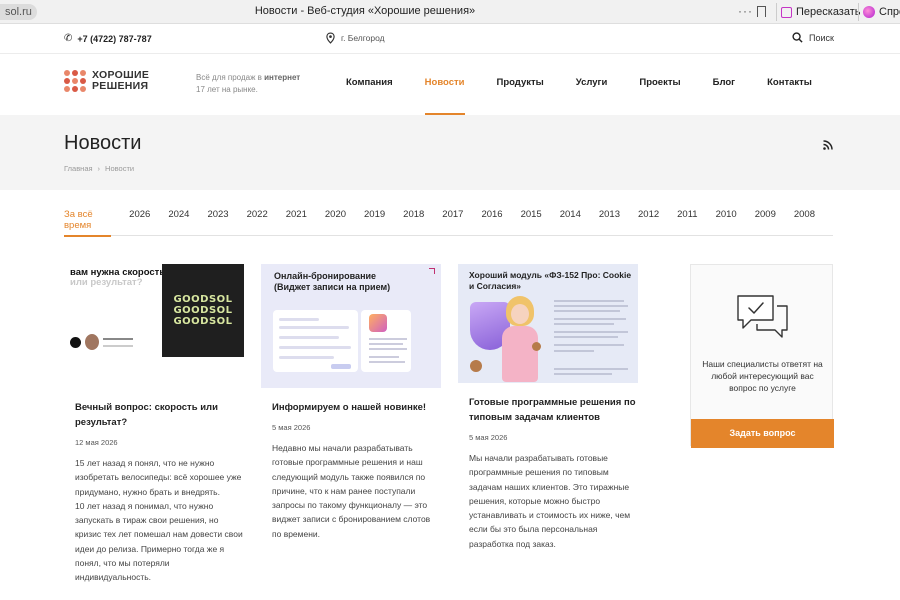  I want to click on year-filter-item: 2019, so click(374, 217).